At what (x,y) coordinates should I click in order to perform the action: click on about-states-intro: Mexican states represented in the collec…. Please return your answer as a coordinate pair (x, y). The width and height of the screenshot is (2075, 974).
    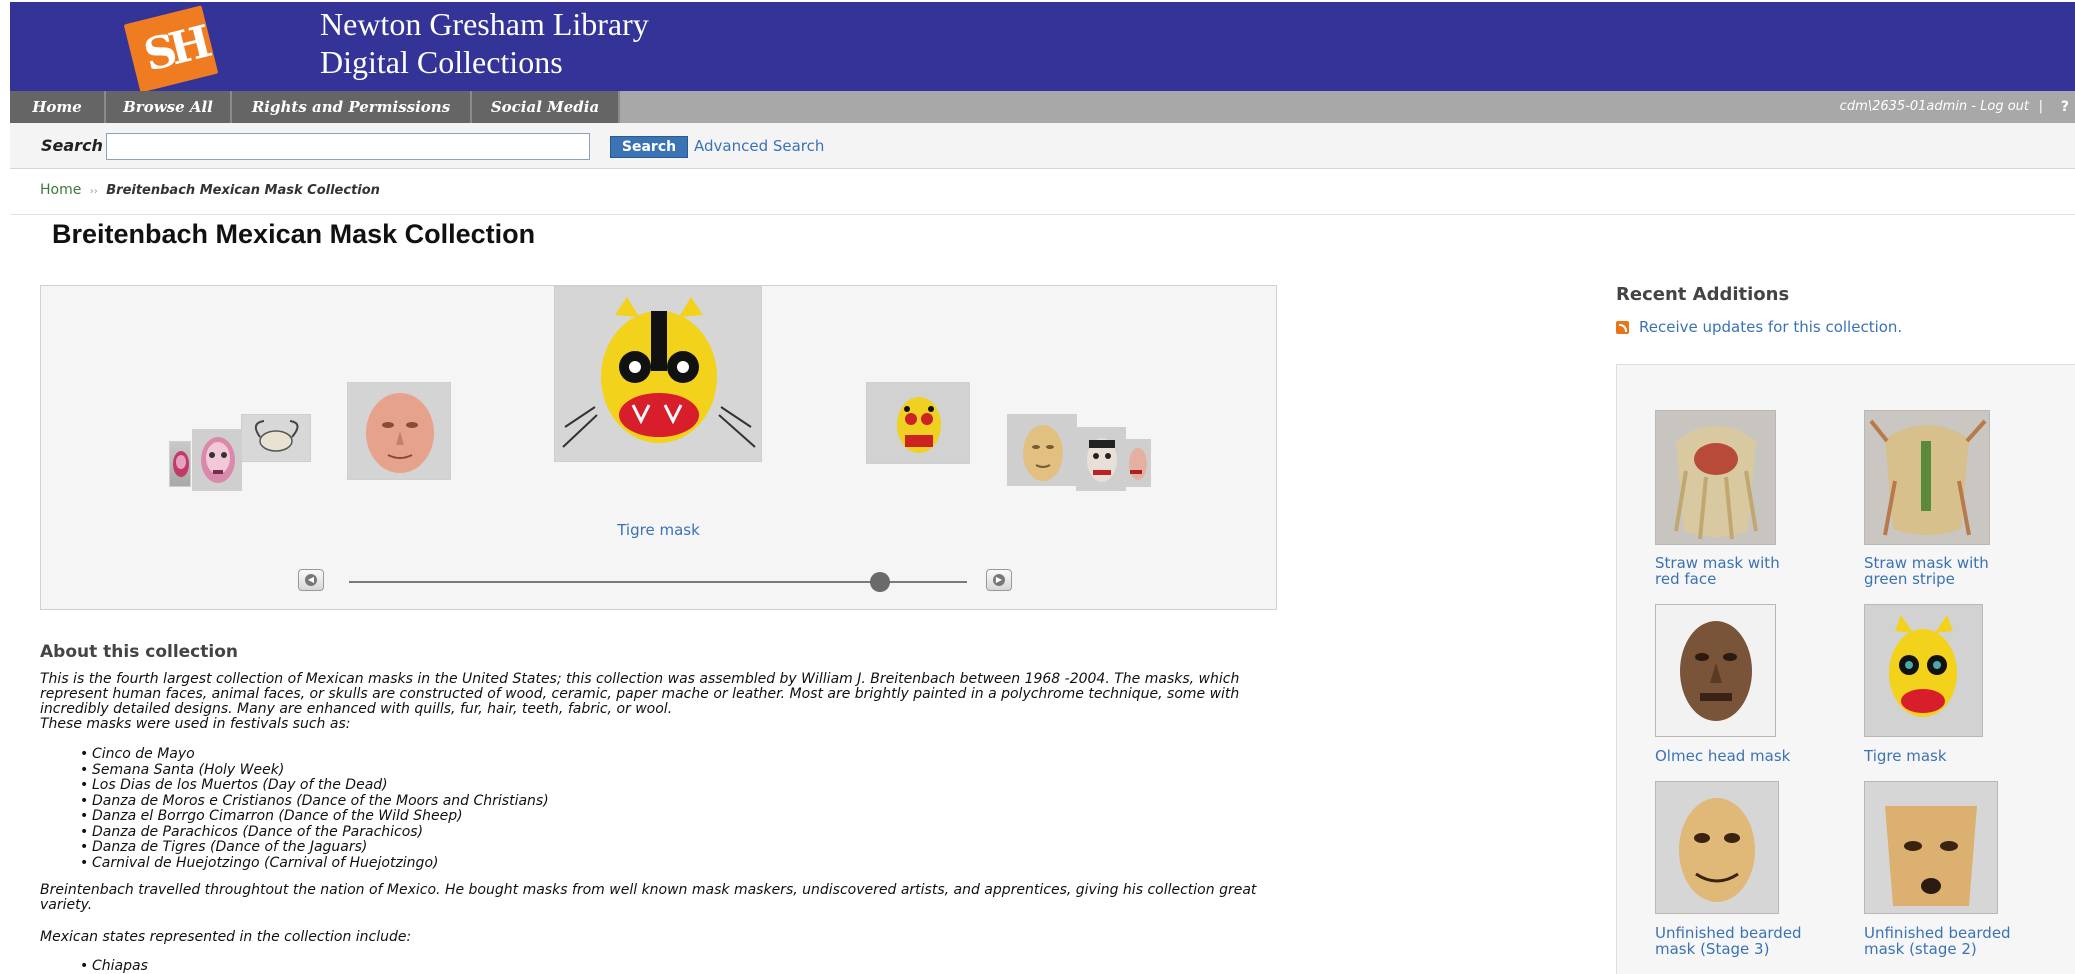
    Looking at the image, I should click on (226, 937).